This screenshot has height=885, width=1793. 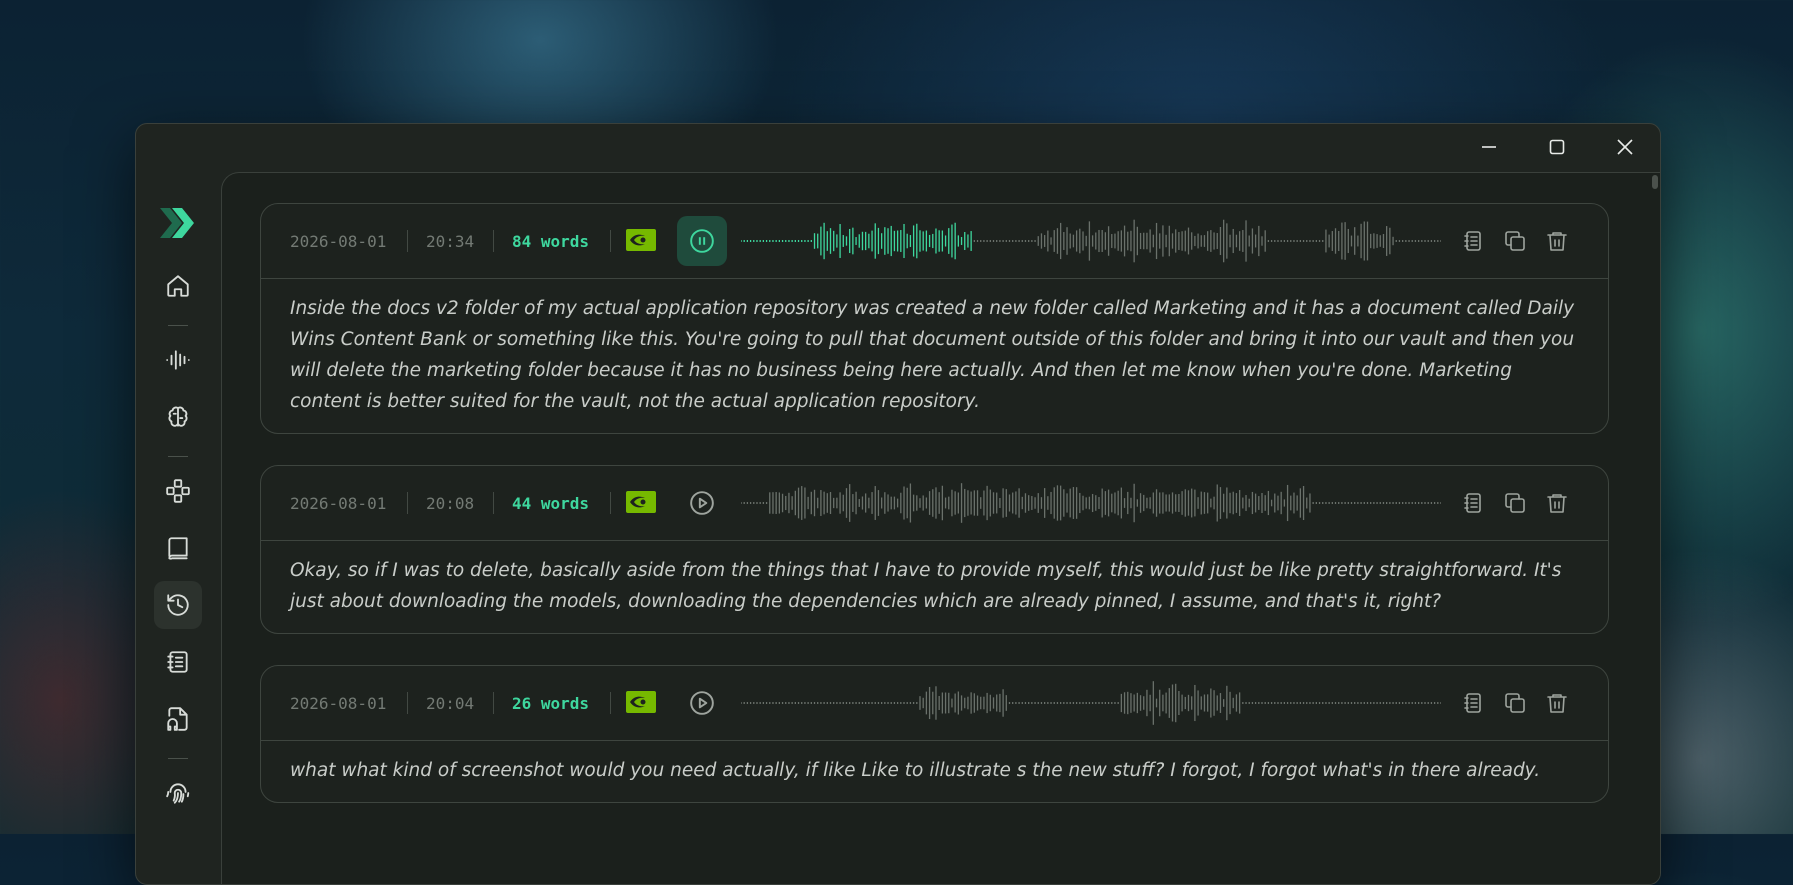 I want to click on scrollbar, so click(x=1655, y=182).